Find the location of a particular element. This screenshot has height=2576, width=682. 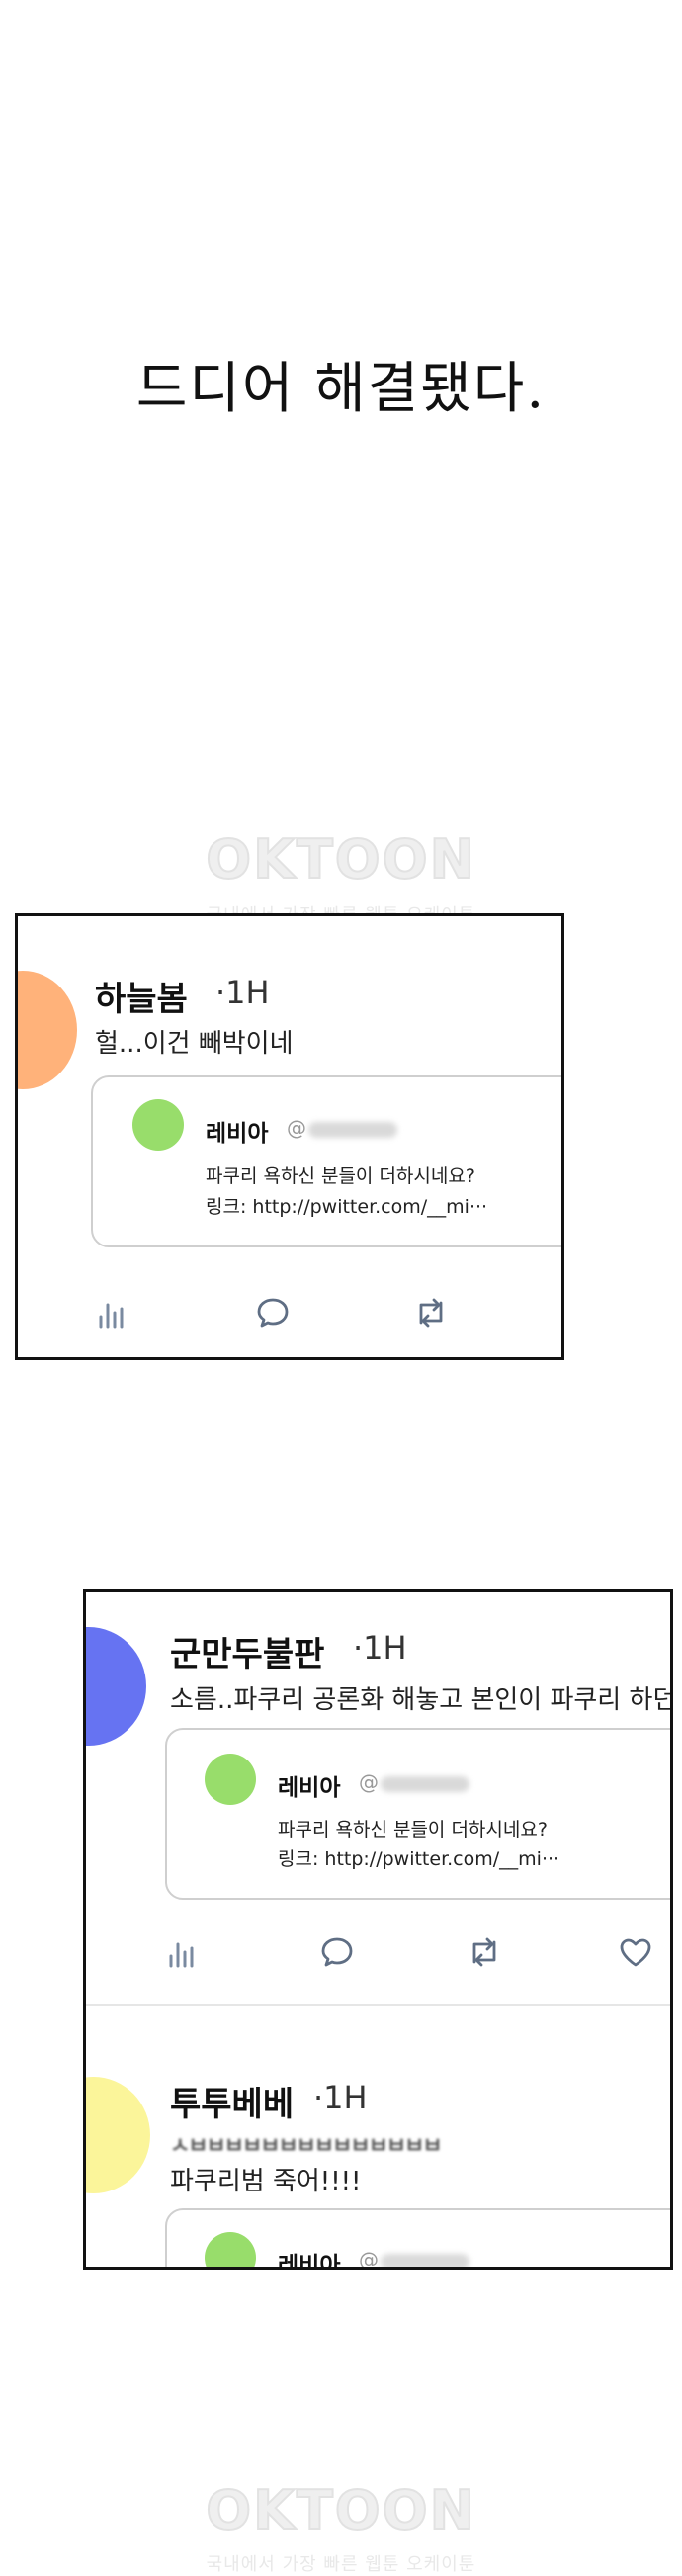

post-divider is located at coordinates (378, 2005).